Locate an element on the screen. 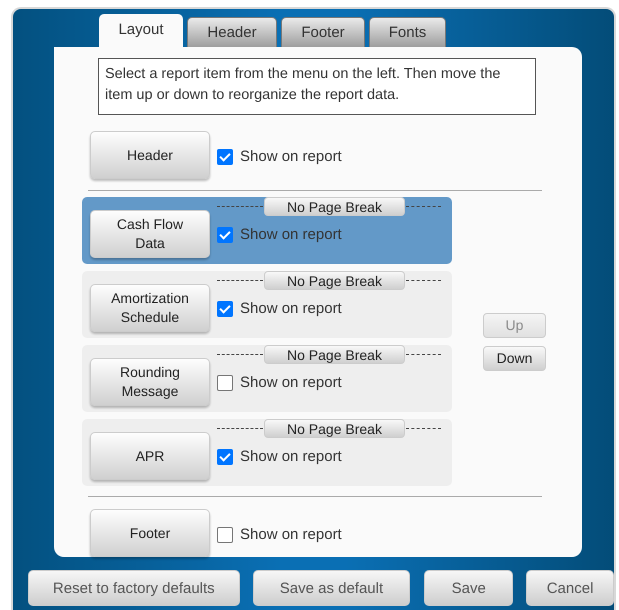  section-button: Header is located at coordinates (150, 155).